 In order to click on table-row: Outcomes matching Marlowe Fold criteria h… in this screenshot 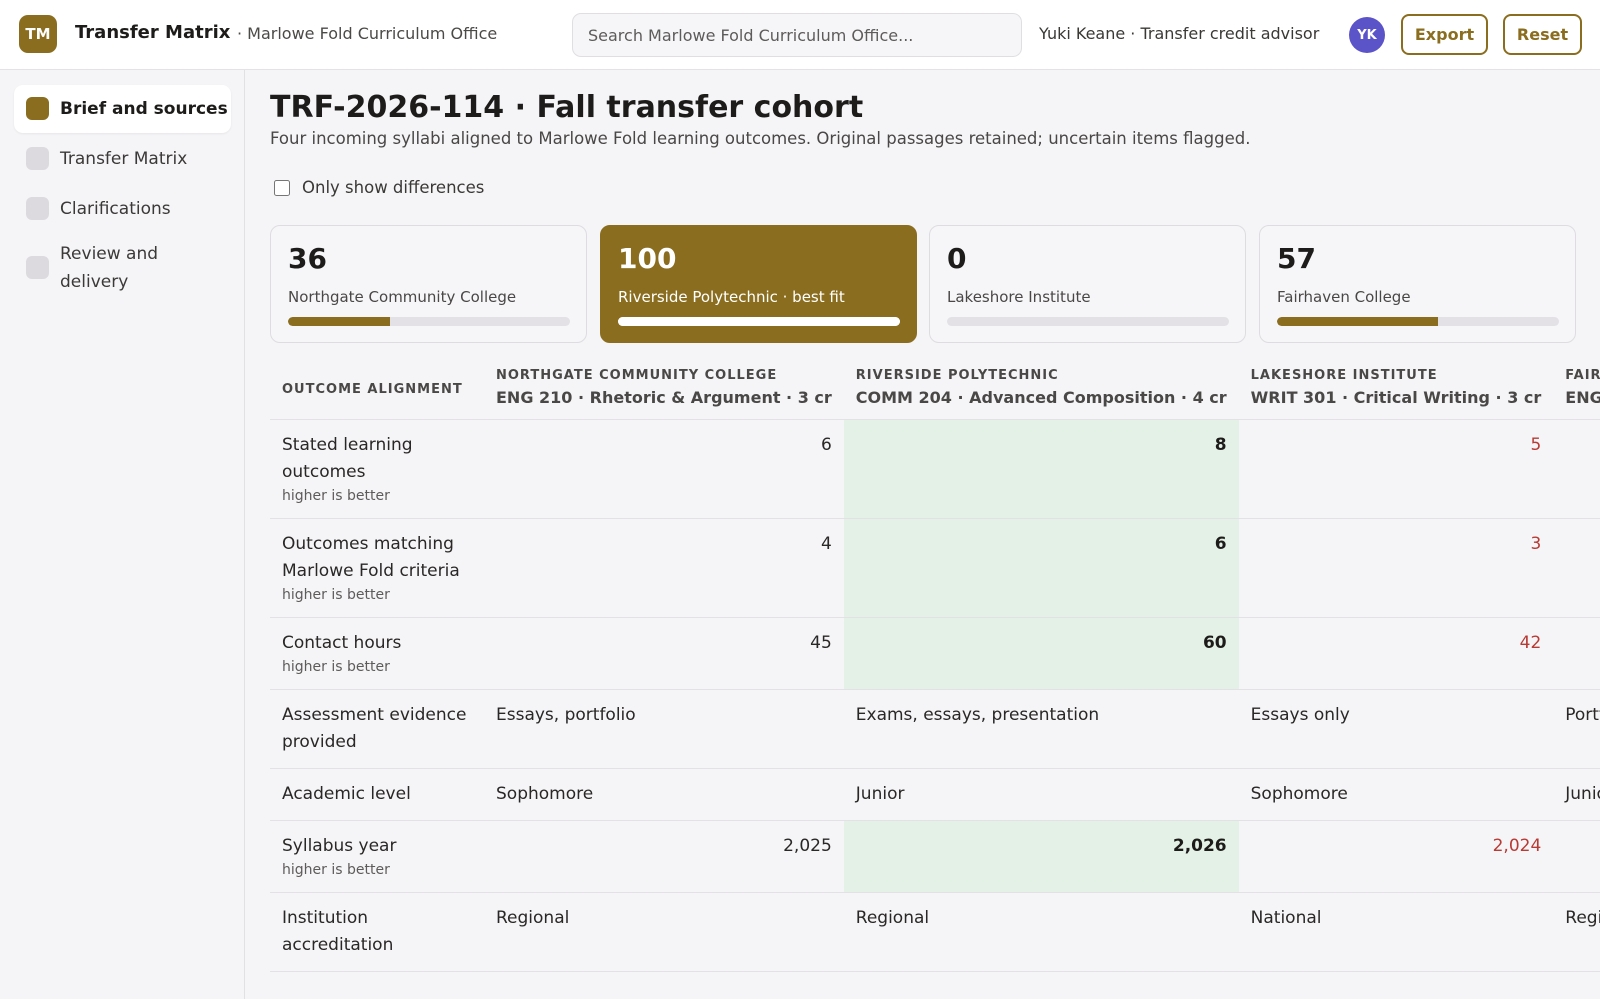, I will do `click(935, 568)`.